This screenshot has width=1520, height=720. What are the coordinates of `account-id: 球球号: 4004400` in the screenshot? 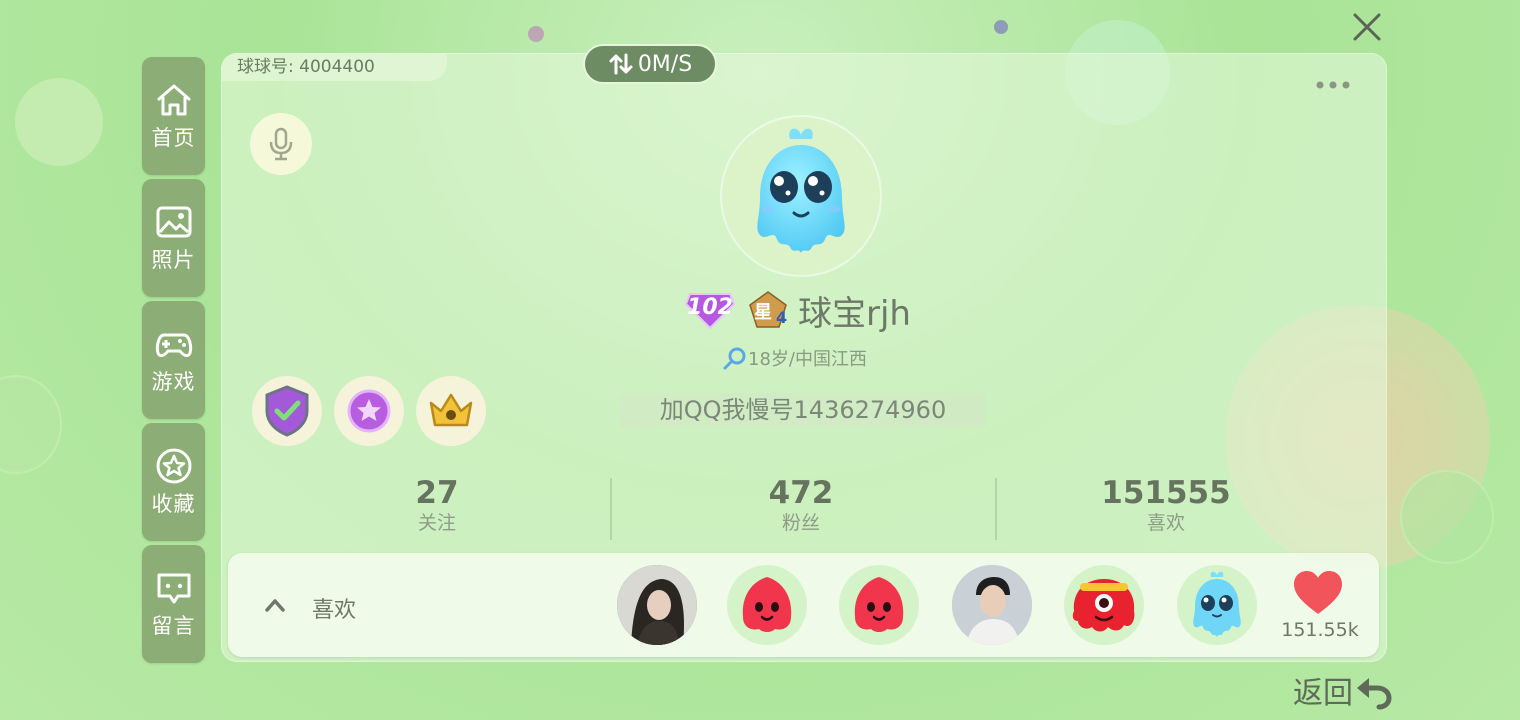 It's located at (334, 67).